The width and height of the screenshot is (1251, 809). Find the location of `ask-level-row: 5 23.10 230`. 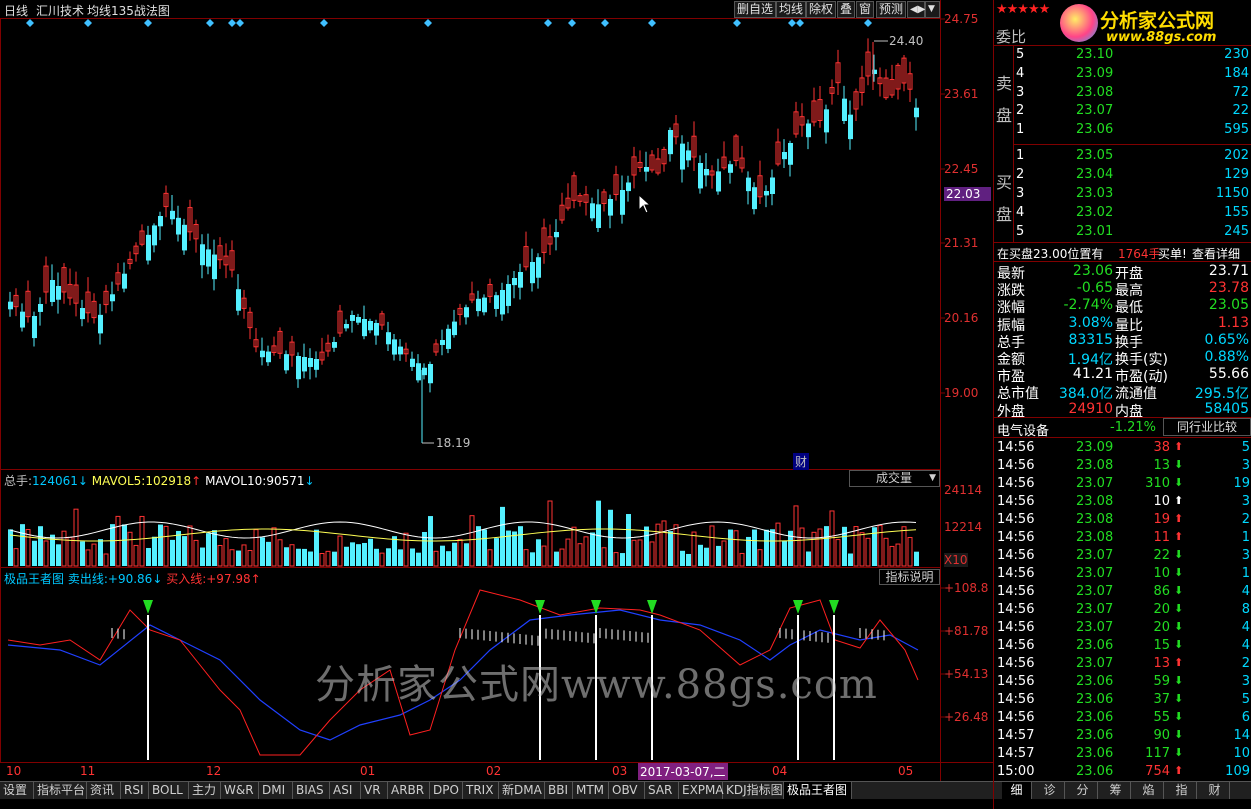

ask-level-row: 5 23.10 230 is located at coordinates (1132, 55).